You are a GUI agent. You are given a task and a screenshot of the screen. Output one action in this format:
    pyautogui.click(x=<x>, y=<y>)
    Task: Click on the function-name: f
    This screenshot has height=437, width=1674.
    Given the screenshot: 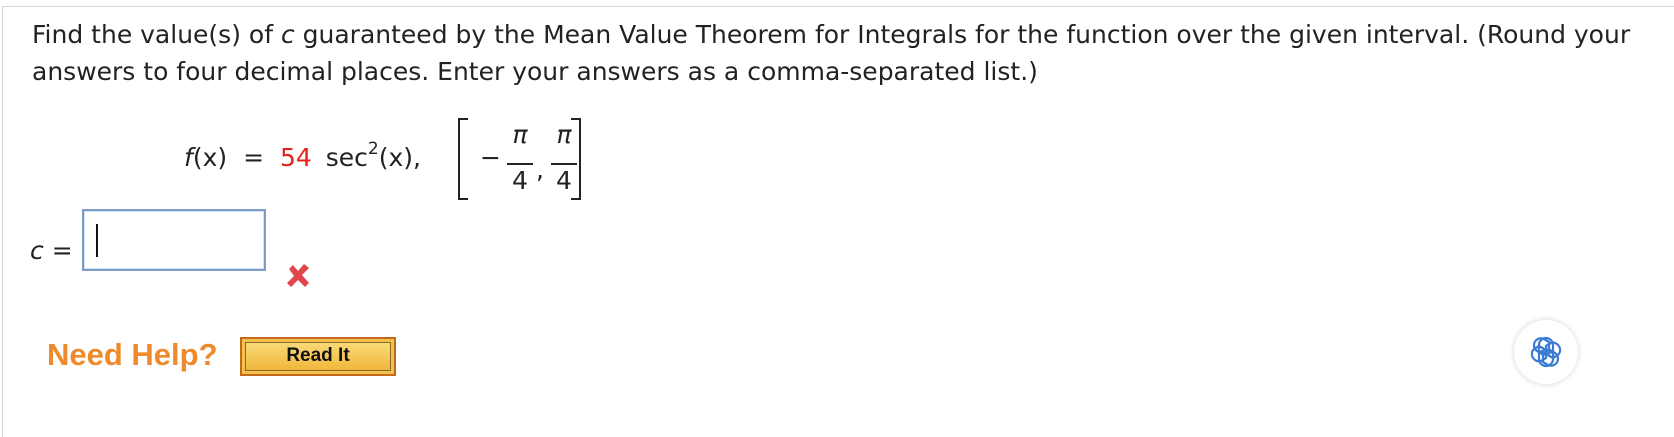 What is the action you would take?
    pyautogui.click(x=188, y=157)
    